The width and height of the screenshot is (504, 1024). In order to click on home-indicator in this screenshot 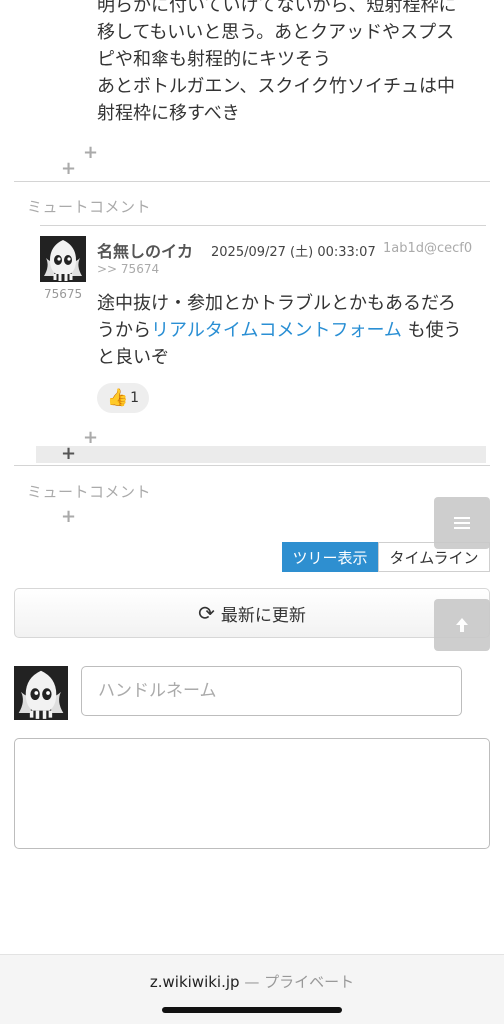, I will do `click(252, 1010)`.